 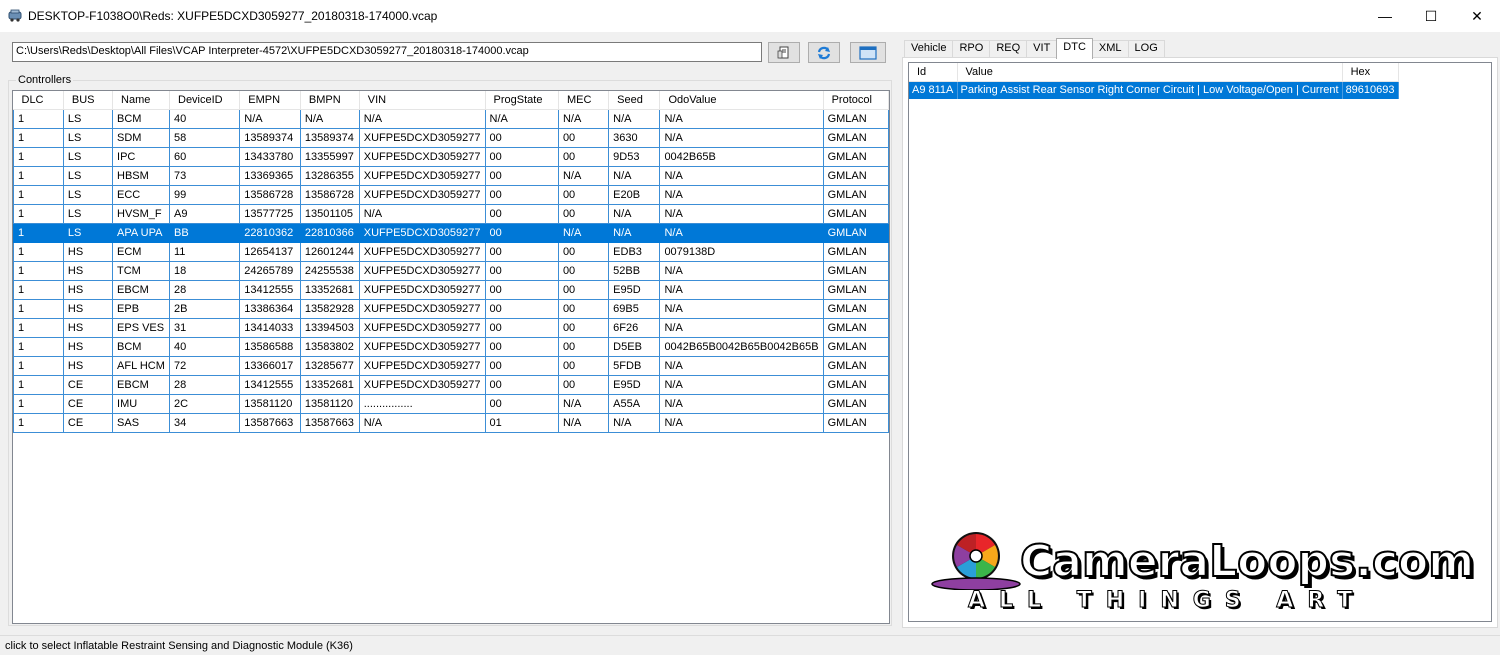 What do you see at coordinates (1370, 72) in the screenshot?
I see `dtc-column-hex: Hex` at bounding box center [1370, 72].